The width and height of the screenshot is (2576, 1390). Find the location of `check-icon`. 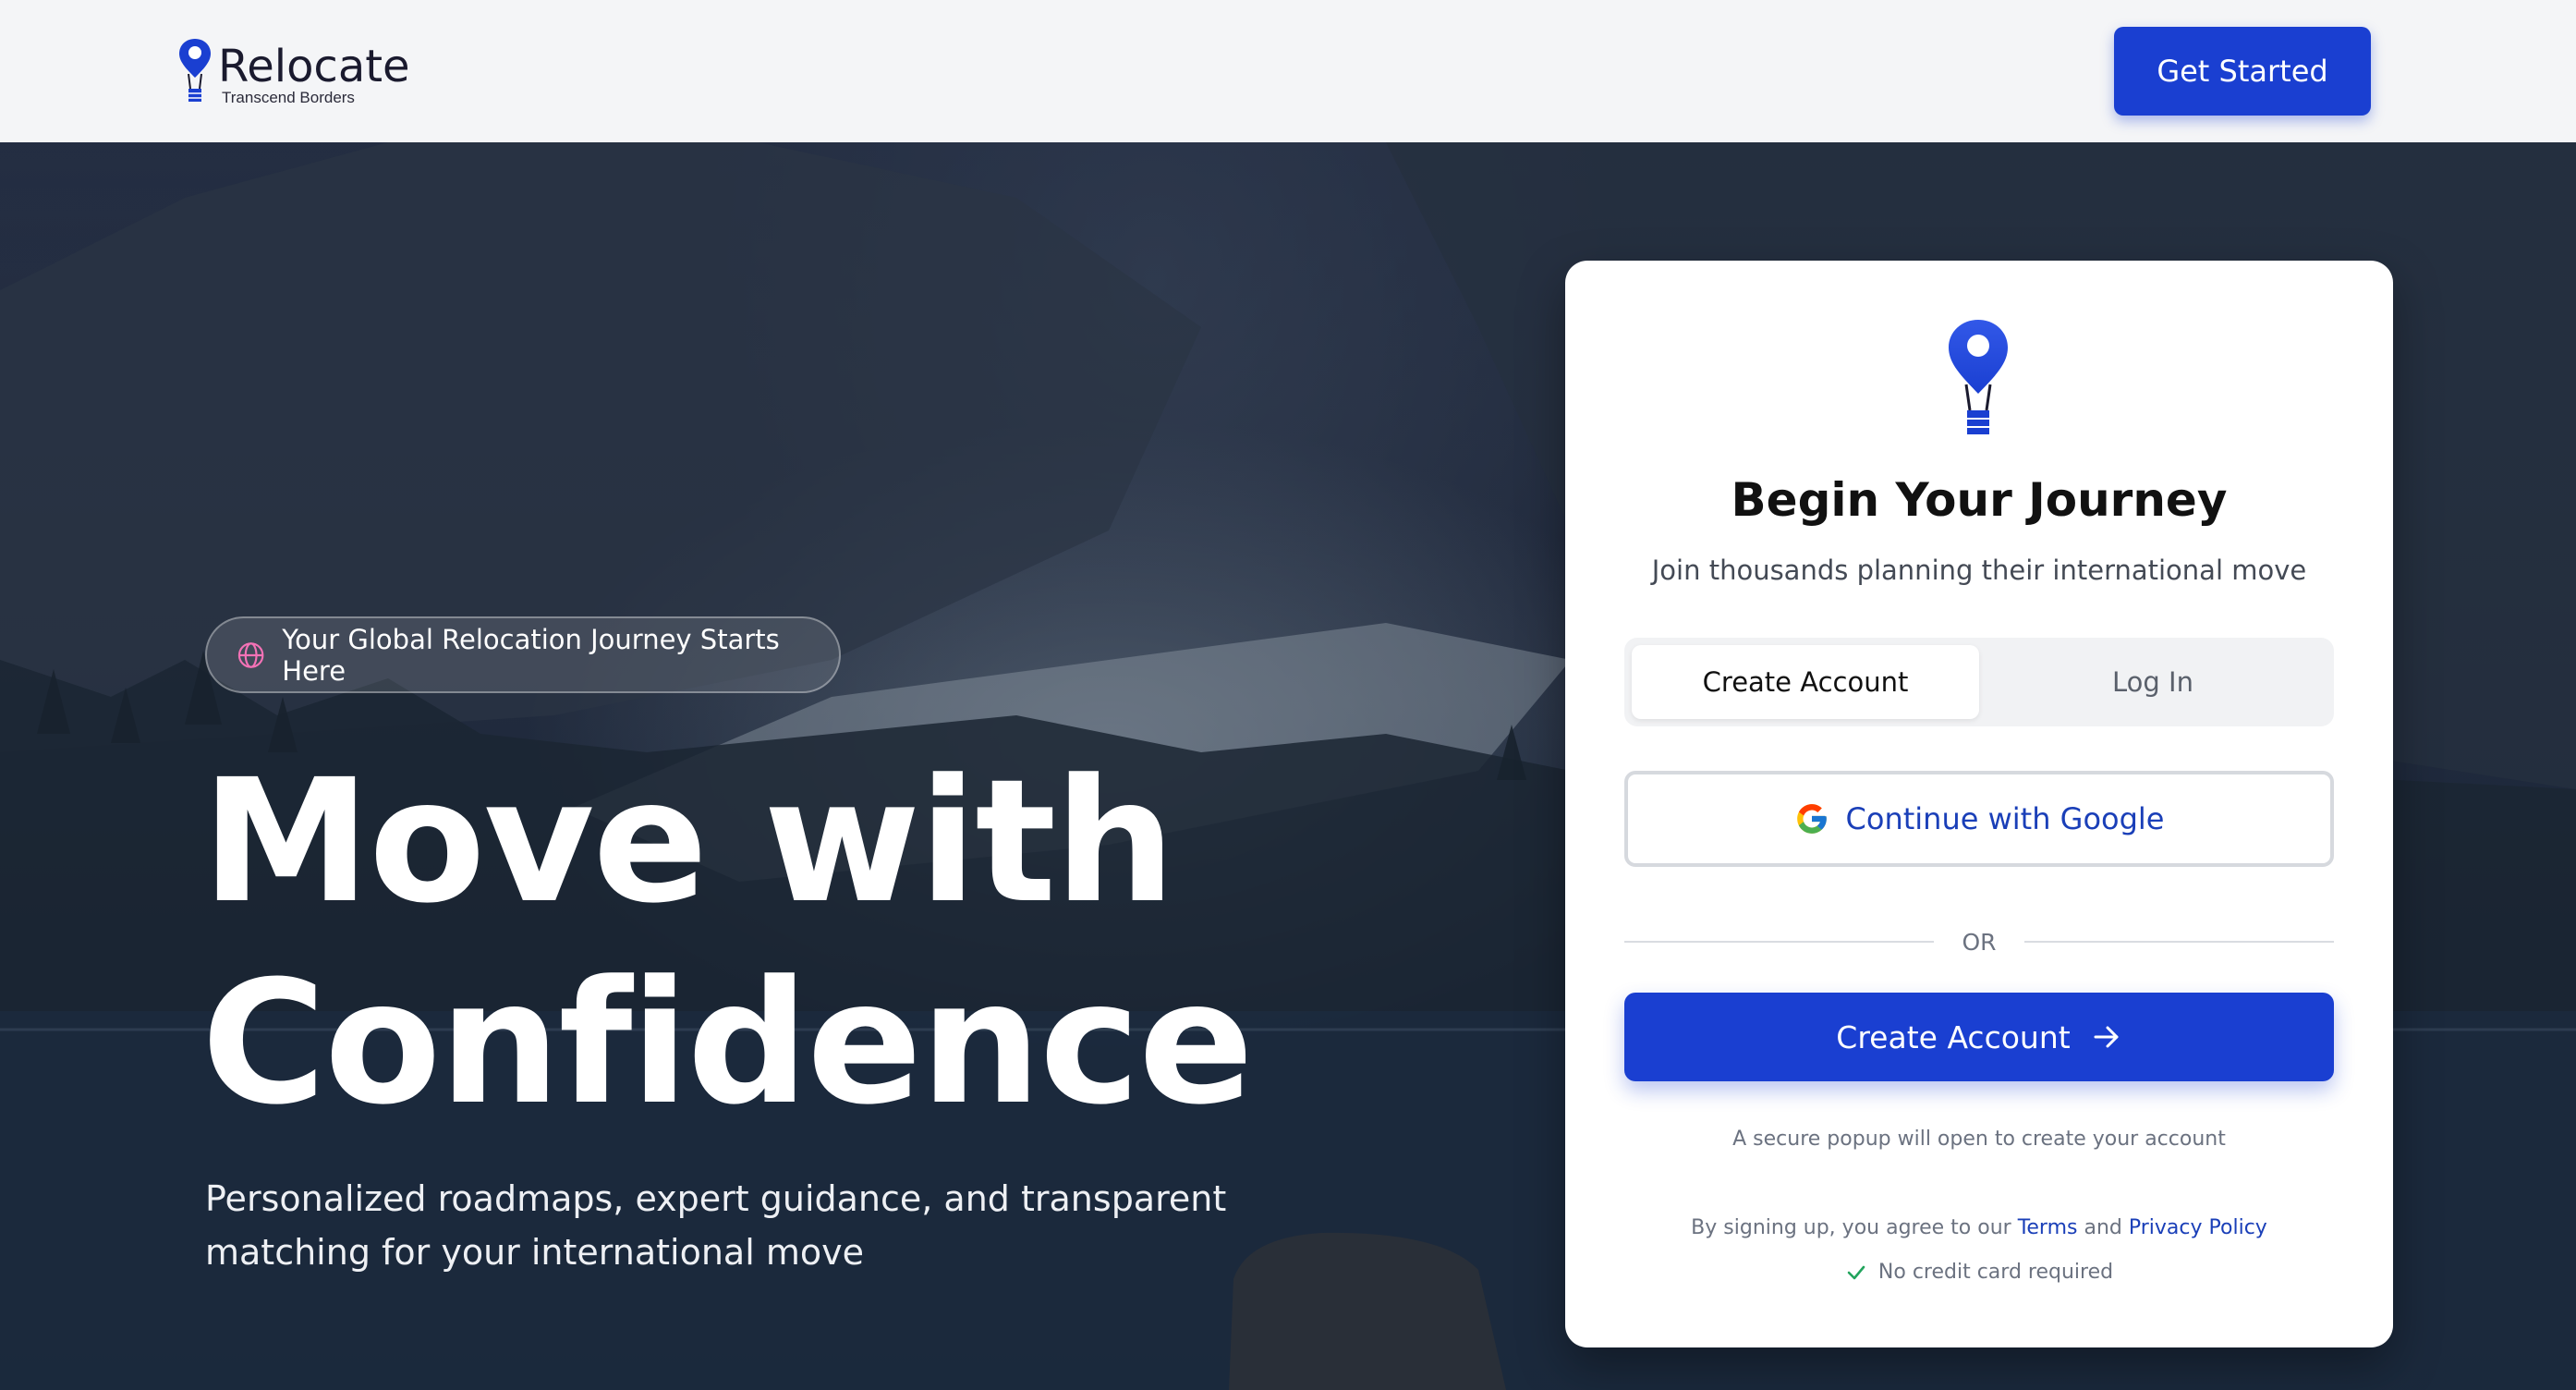

check-icon is located at coordinates (1856, 1272).